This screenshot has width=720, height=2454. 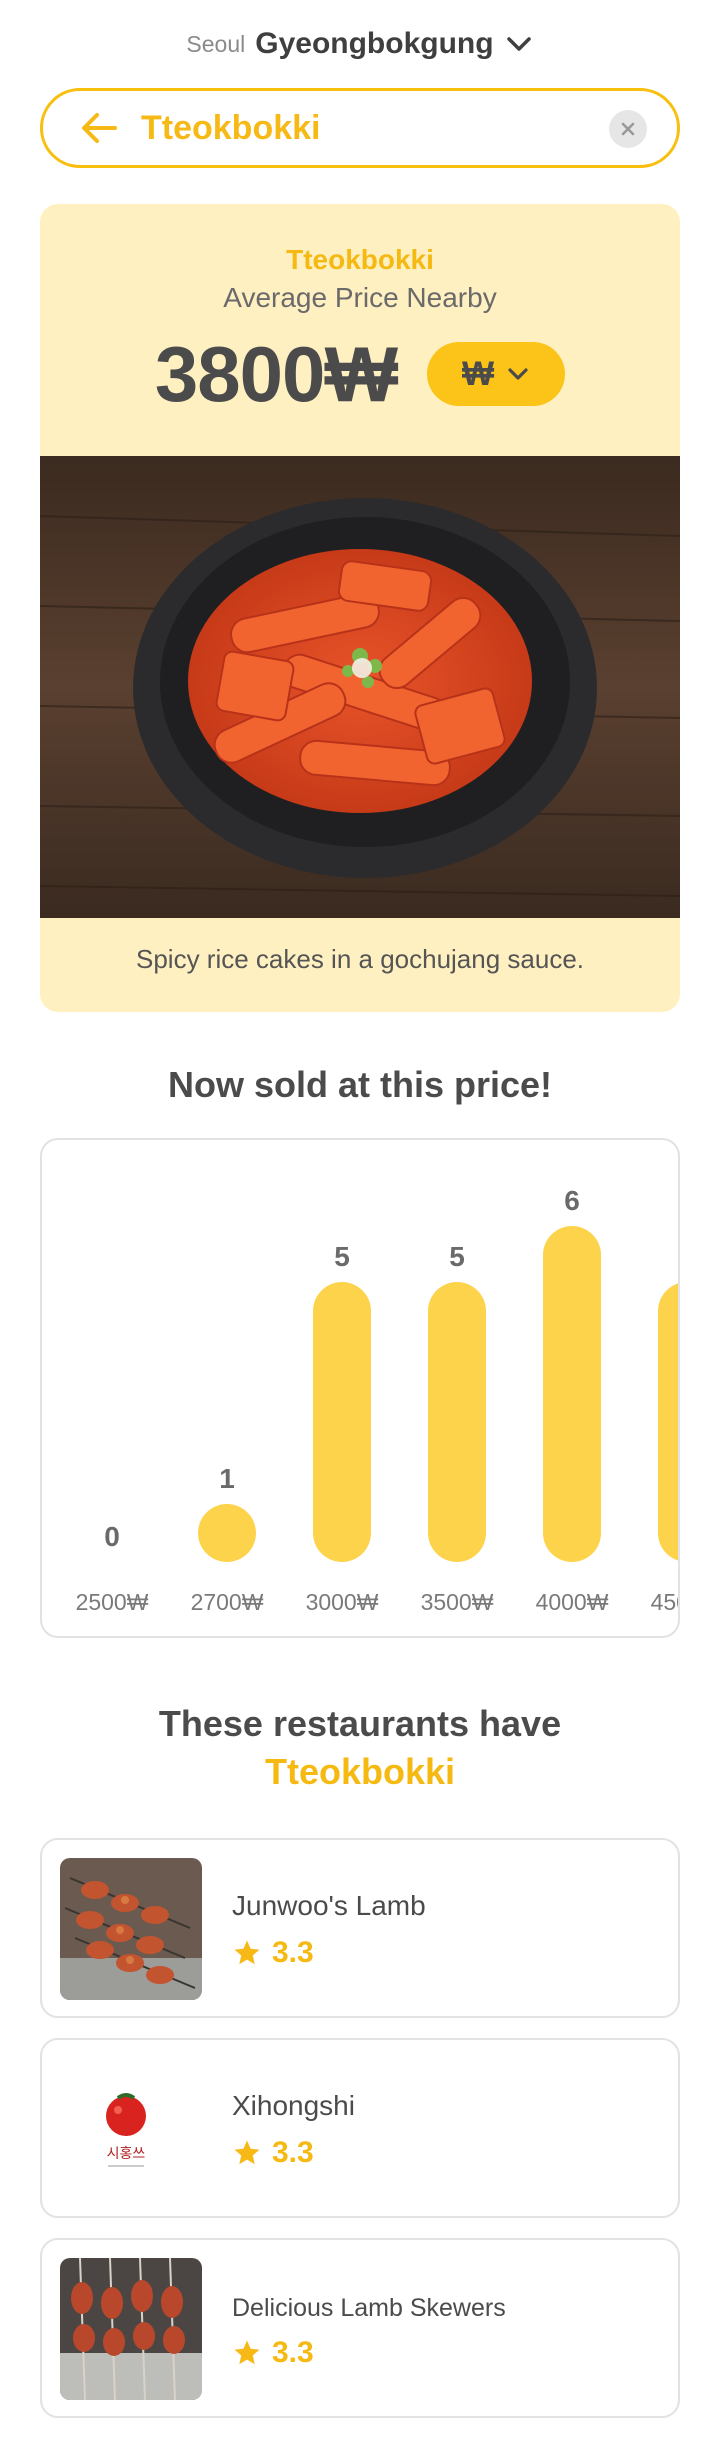 What do you see at coordinates (293, 2105) in the screenshot?
I see `restaurant-name: Xihongshi` at bounding box center [293, 2105].